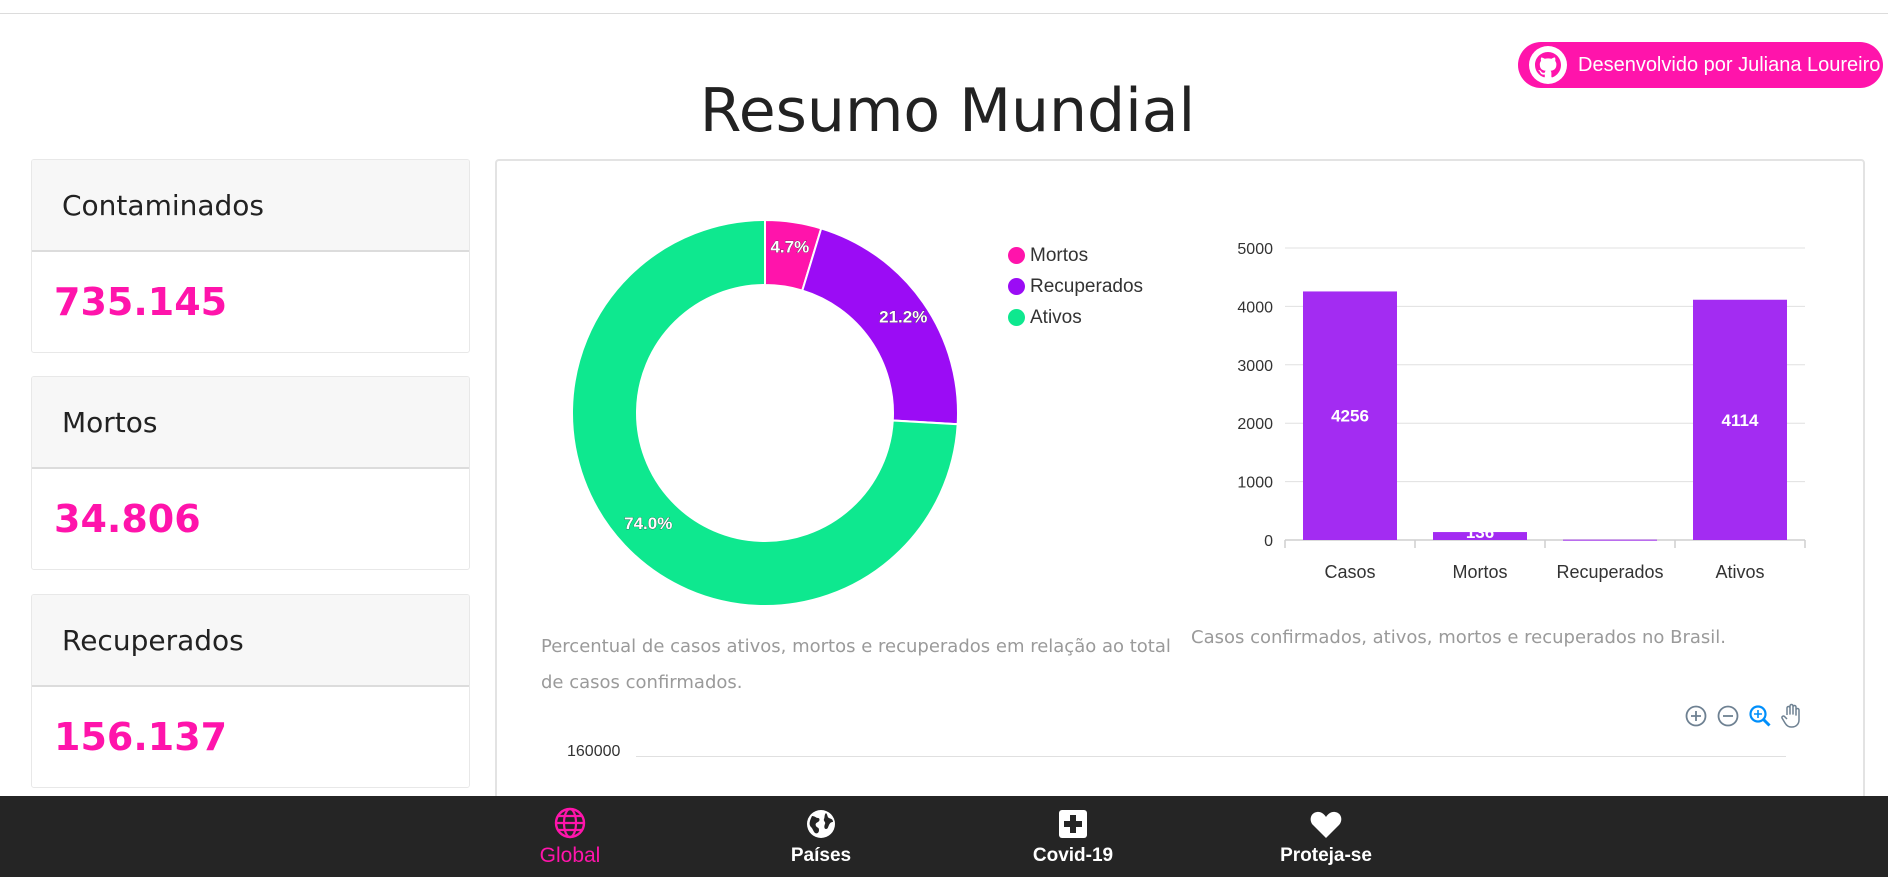 Image resolution: width=1888 pixels, height=877 pixels. I want to click on nav-item-covid19: Covid-19, so click(1073, 836).